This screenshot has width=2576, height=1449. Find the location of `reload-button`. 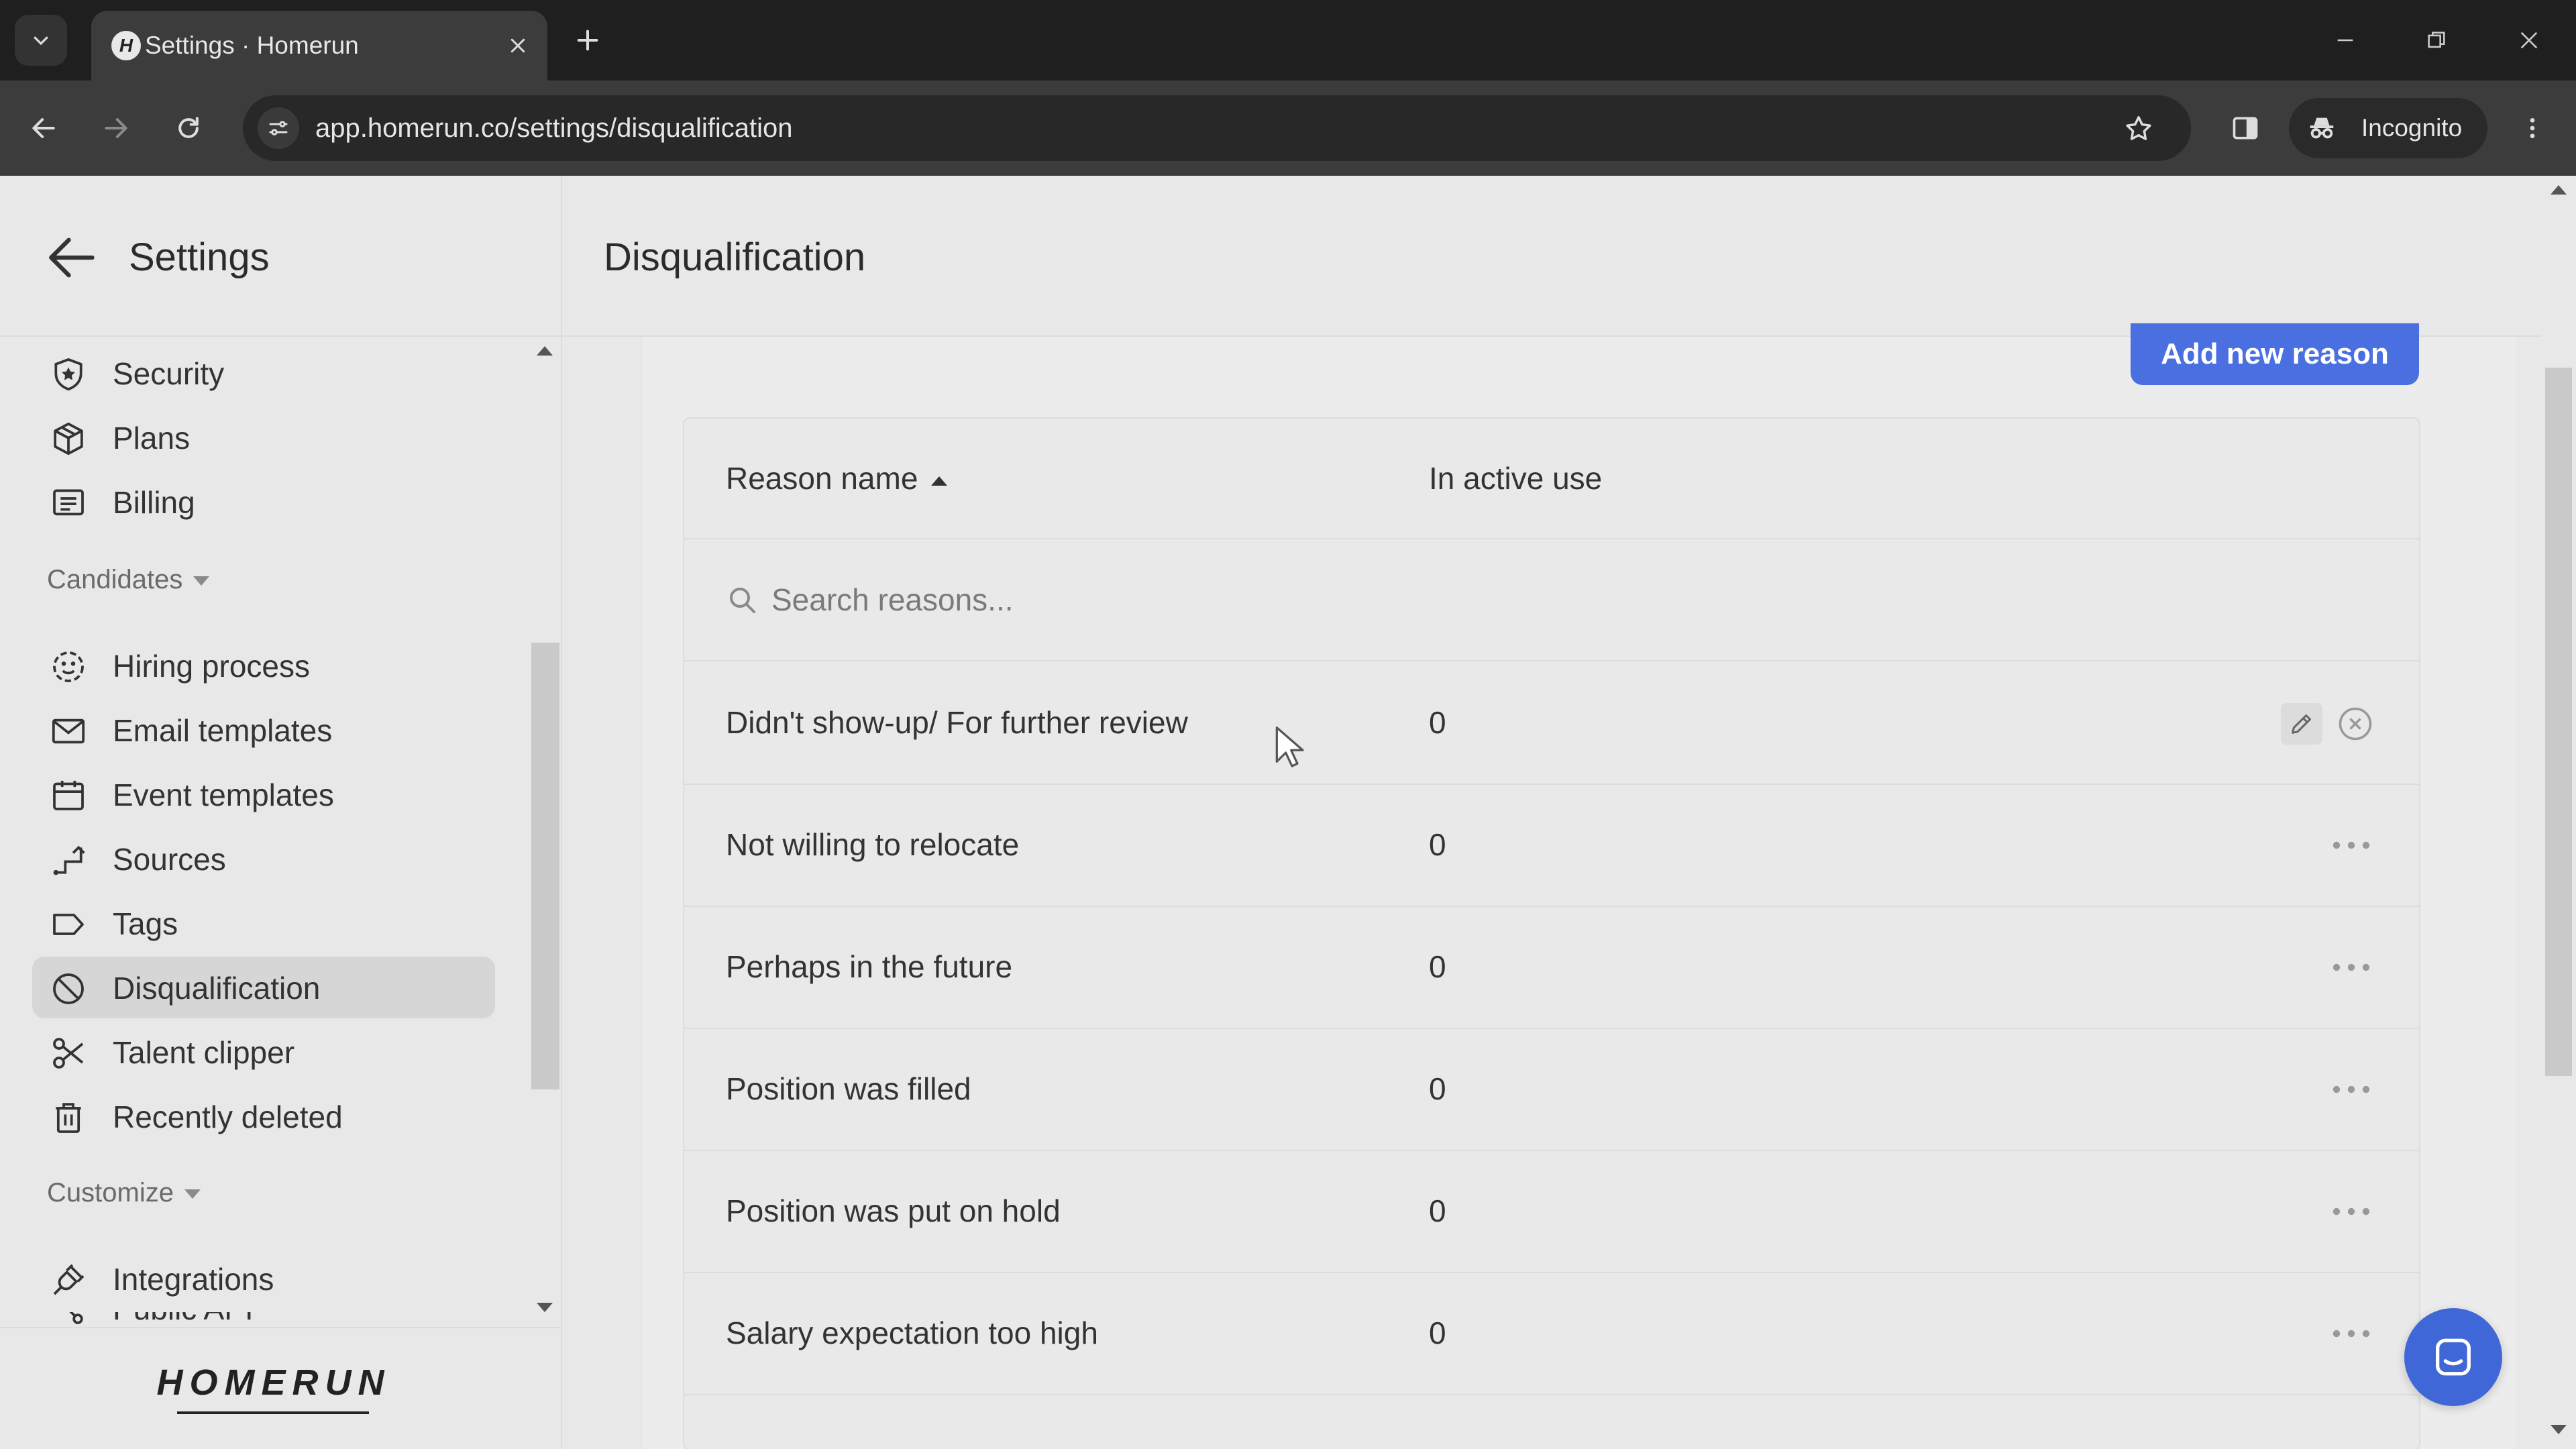

reload-button is located at coordinates (188, 128).